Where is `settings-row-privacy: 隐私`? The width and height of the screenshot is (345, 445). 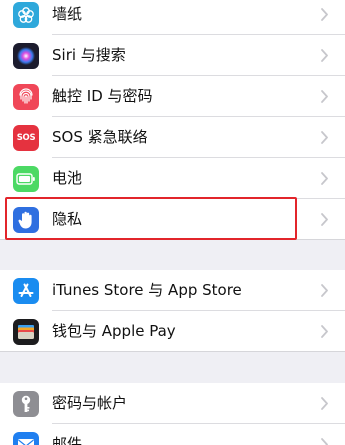 settings-row-privacy: 隐私 is located at coordinates (172, 219).